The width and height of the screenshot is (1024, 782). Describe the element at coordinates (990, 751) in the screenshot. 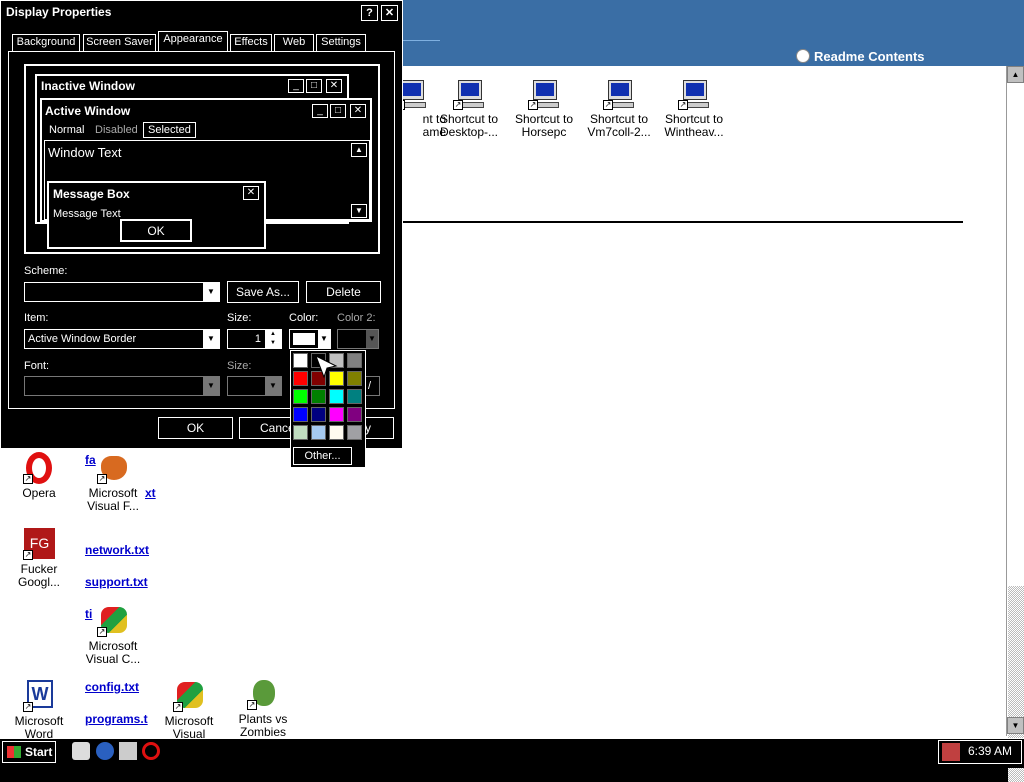

I see `clock: 6:39 AM` at that location.